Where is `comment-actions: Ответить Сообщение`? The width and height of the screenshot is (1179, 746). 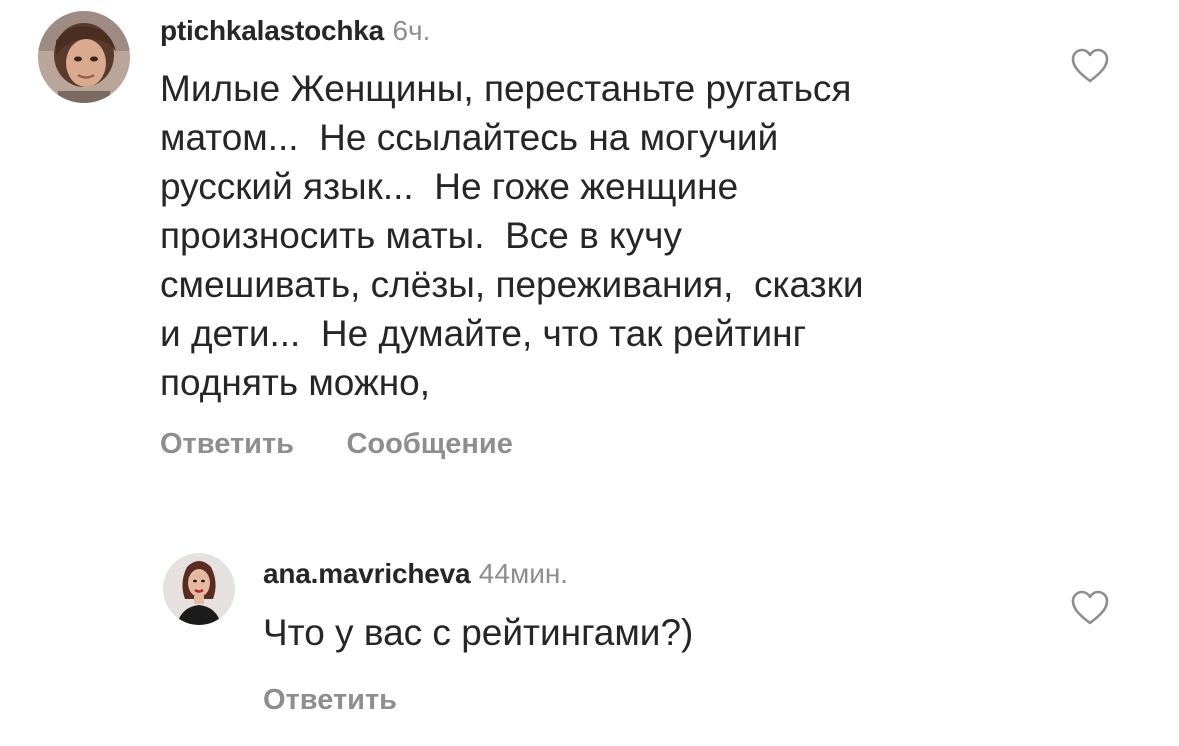 comment-actions: Ответить Сообщение is located at coordinates (360, 444).